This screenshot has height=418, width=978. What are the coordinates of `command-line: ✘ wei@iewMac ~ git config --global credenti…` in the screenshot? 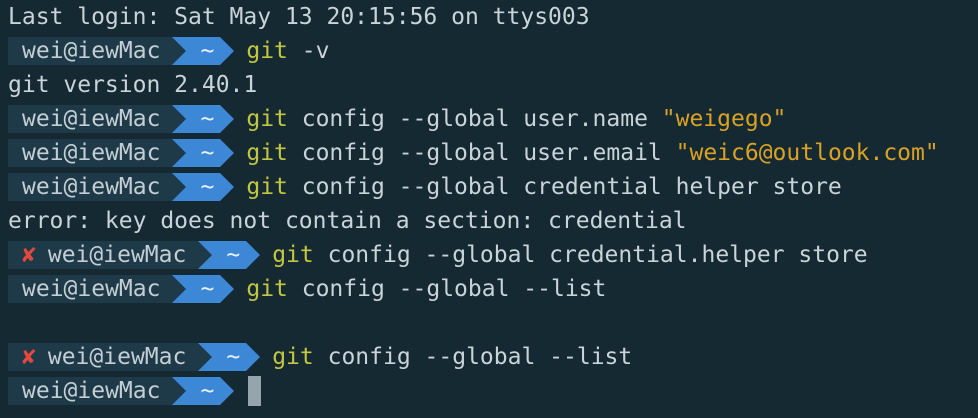 It's located at (493, 255).